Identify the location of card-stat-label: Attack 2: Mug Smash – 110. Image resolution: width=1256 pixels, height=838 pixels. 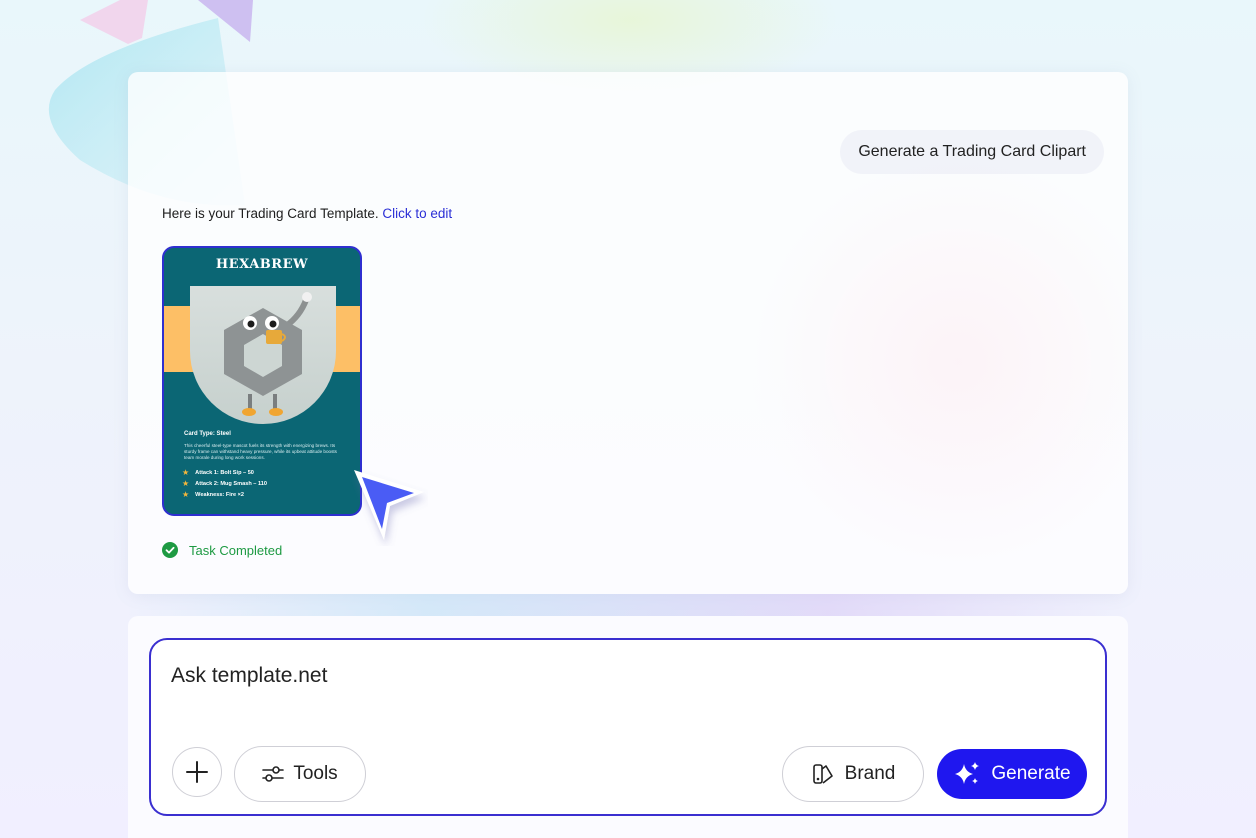
(231, 483).